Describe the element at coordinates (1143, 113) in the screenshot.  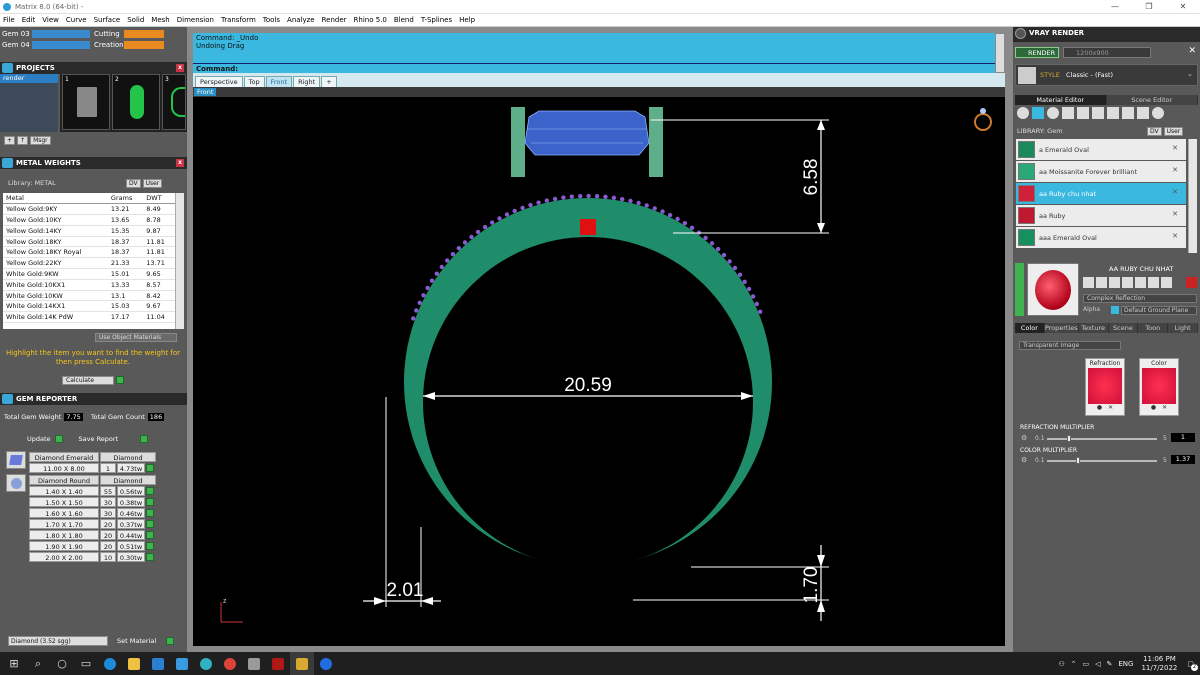
I see `import-icon` at that location.